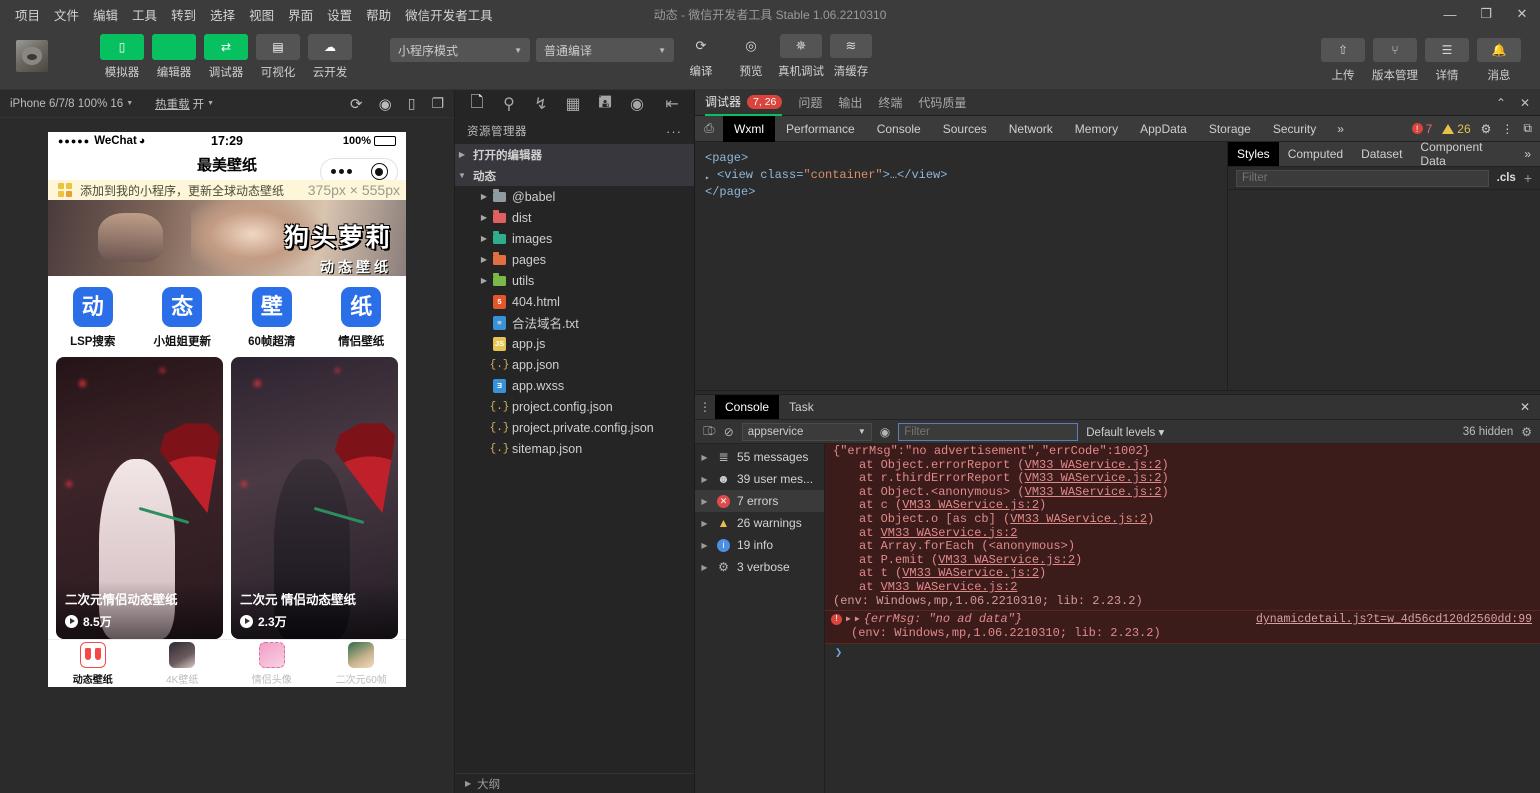 The height and width of the screenshot is (793, 1540). Describe the element at coordinates (1501, 103) in the screenshot. I see `collapse-panel-icon: ⌃` at that location.